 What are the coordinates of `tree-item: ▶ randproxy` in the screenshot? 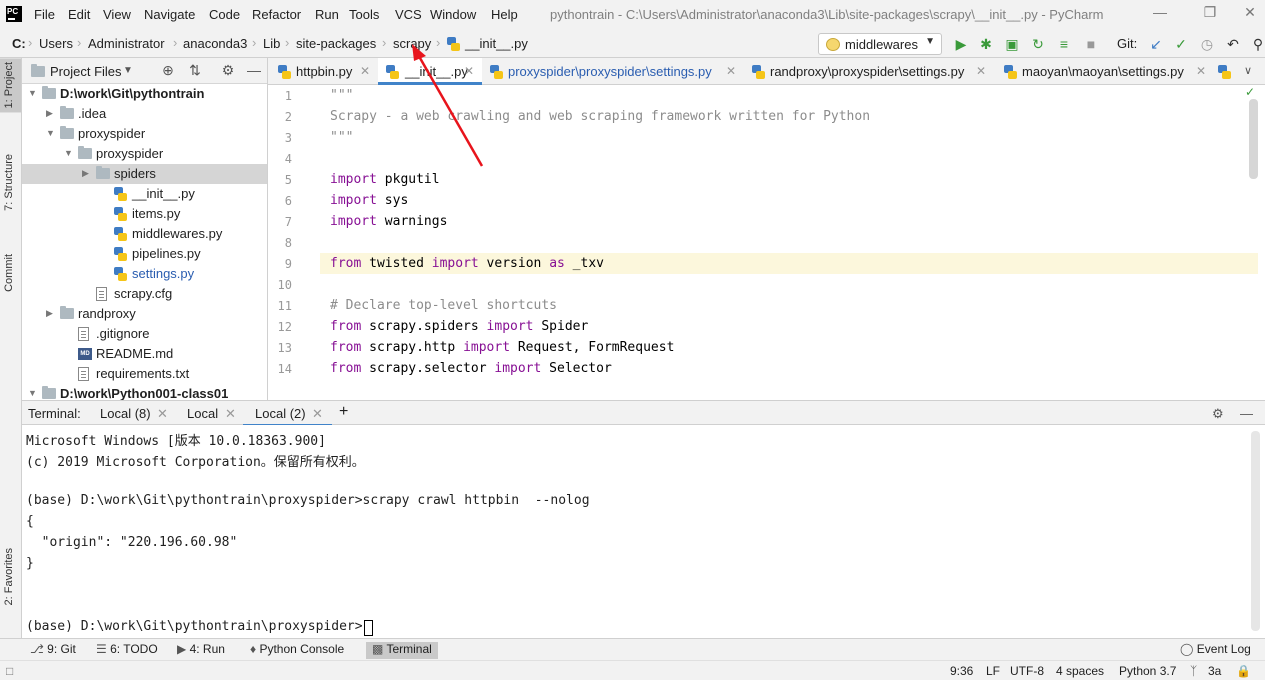 It's located at (144, 314).